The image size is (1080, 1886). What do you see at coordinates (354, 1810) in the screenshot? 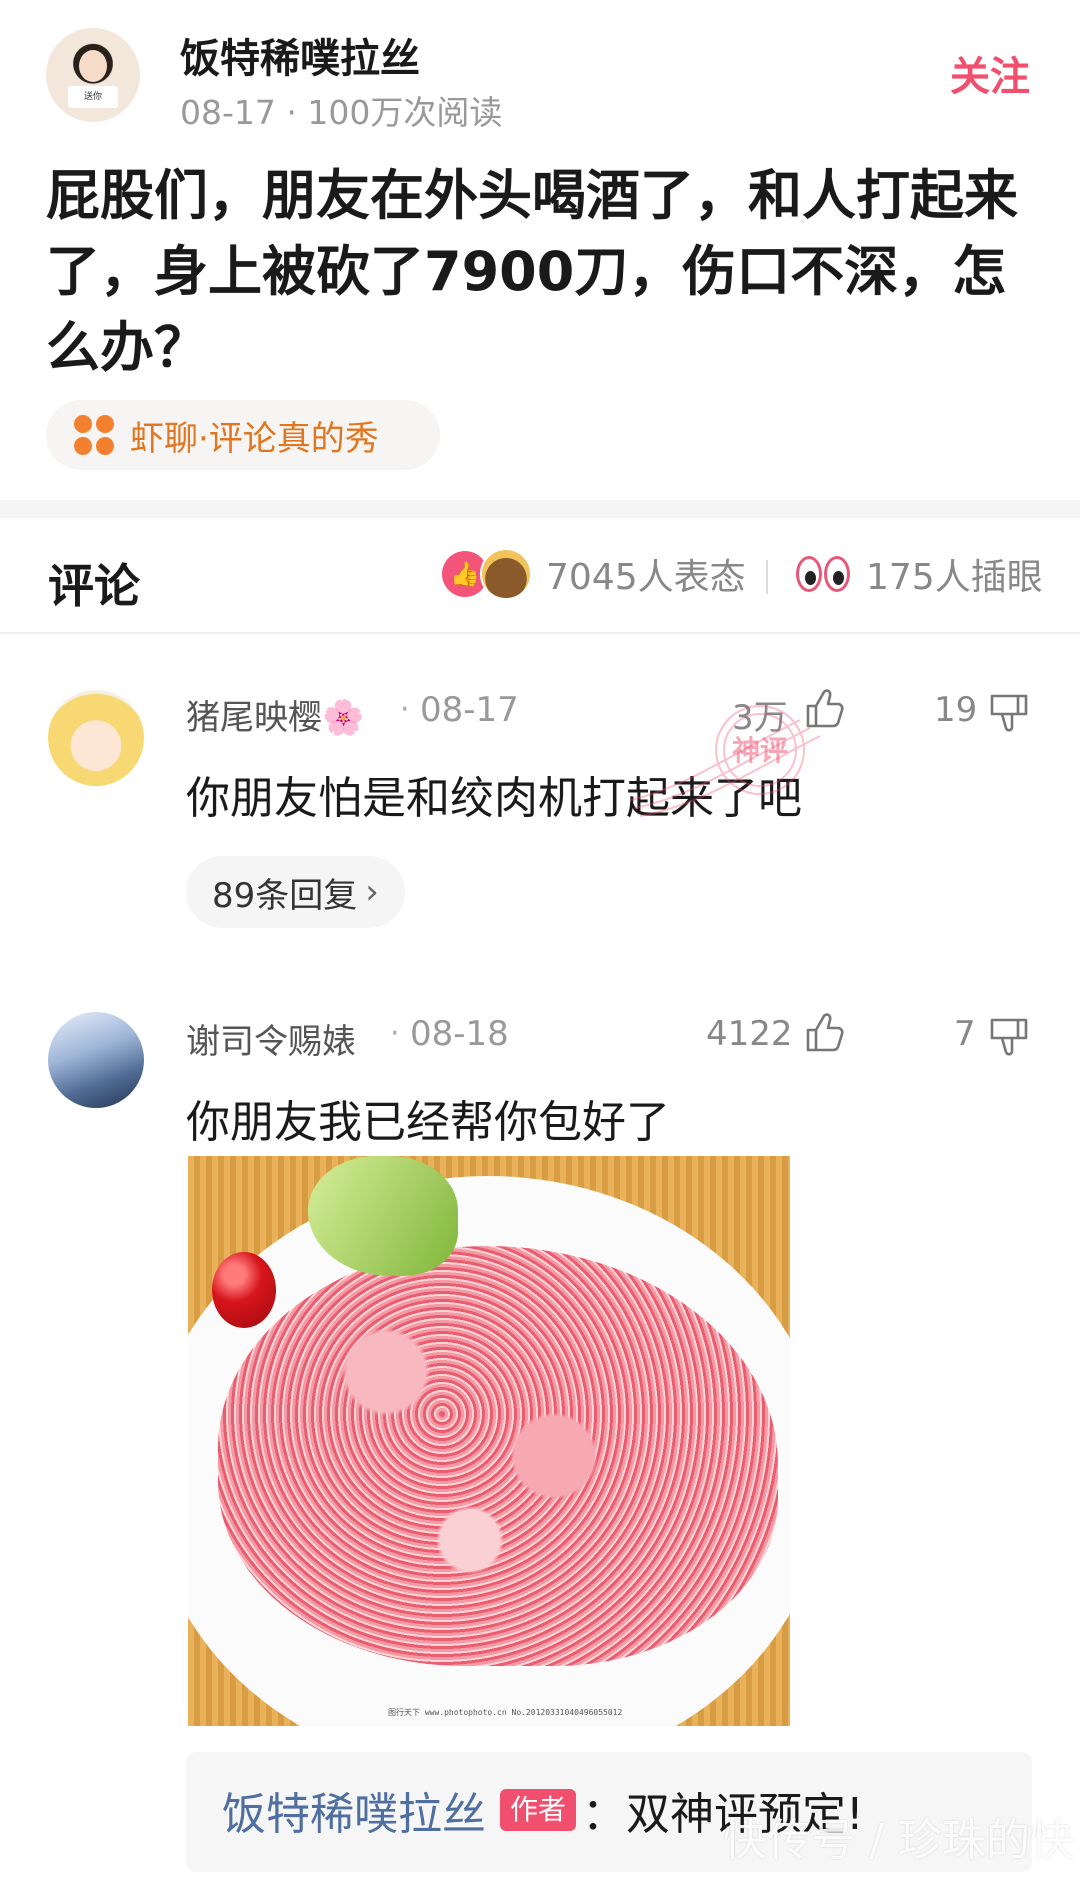
I see `author-reply-name: 饭特稀噗拉丝` at bounding box center [354, 1810].